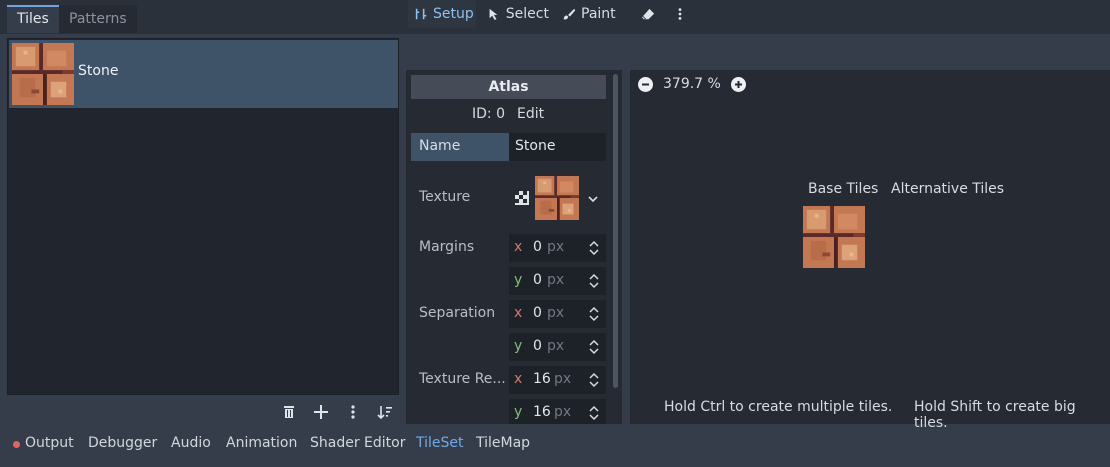 This screenshot has height=467, width=1110. What do you see at coordinates (122, 443) in the screenshot?
I see `tab-debugger: Debugger` at bounding box center [122, 443].